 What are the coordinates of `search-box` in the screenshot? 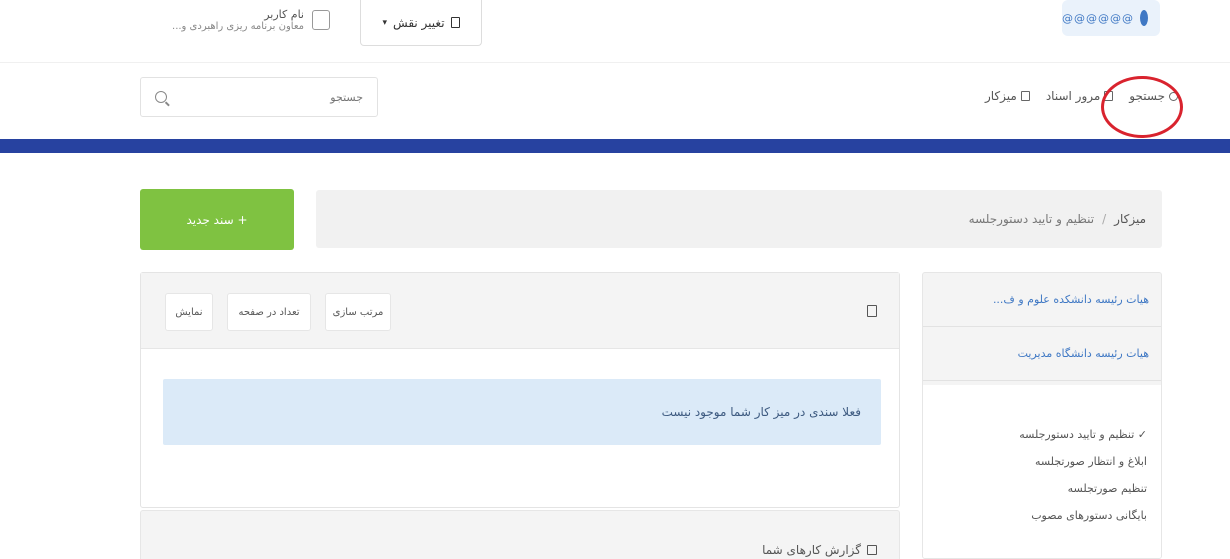 It's located at (259, 97).